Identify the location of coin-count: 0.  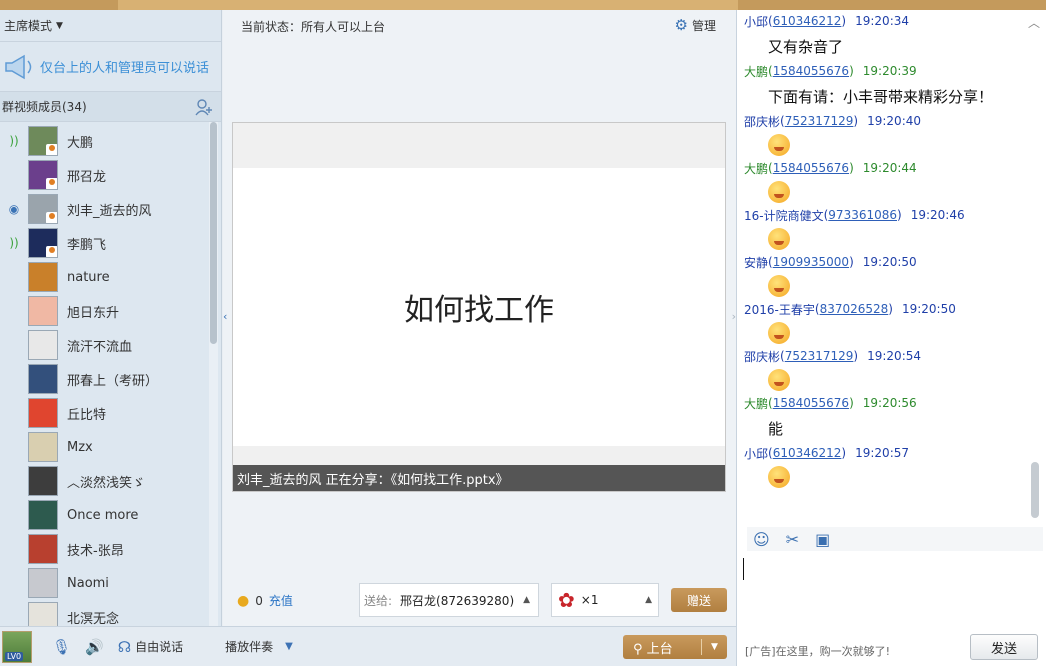
(259, 600).